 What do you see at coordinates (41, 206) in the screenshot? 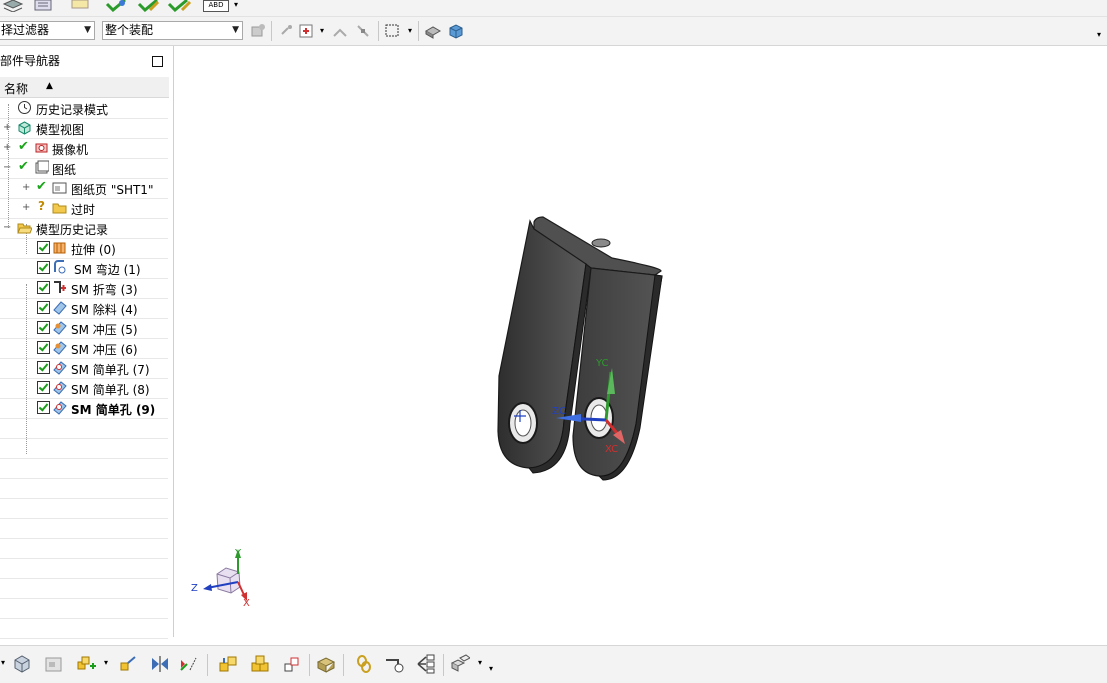
I see `question-icon: ?` at bounding box center [41, 206].